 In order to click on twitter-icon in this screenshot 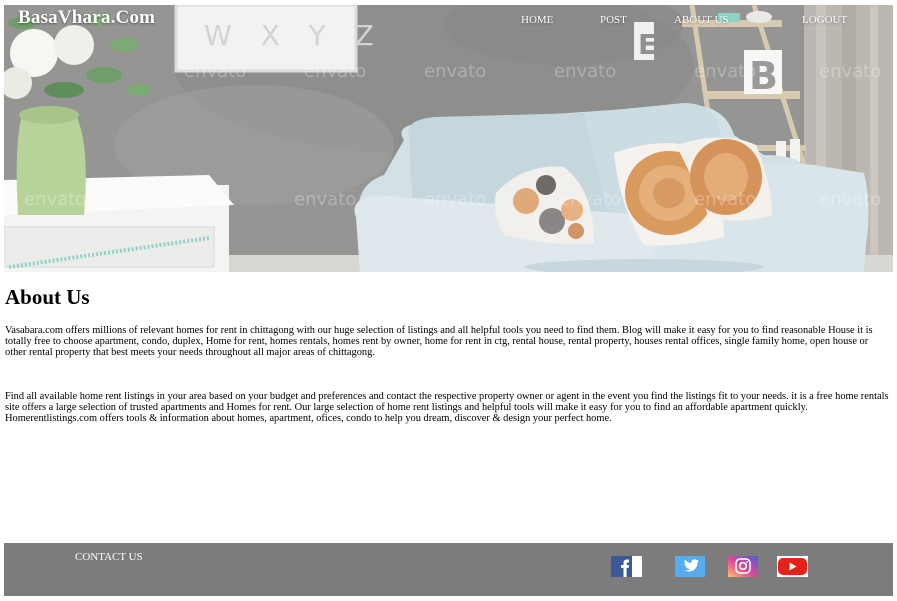, I will do `click(690, 566)`.